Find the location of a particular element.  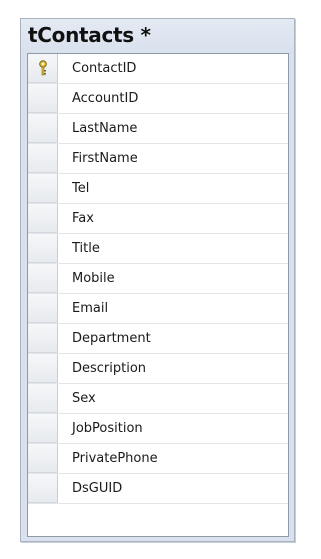

column-name: Sex is located at coordinates (84, 398).